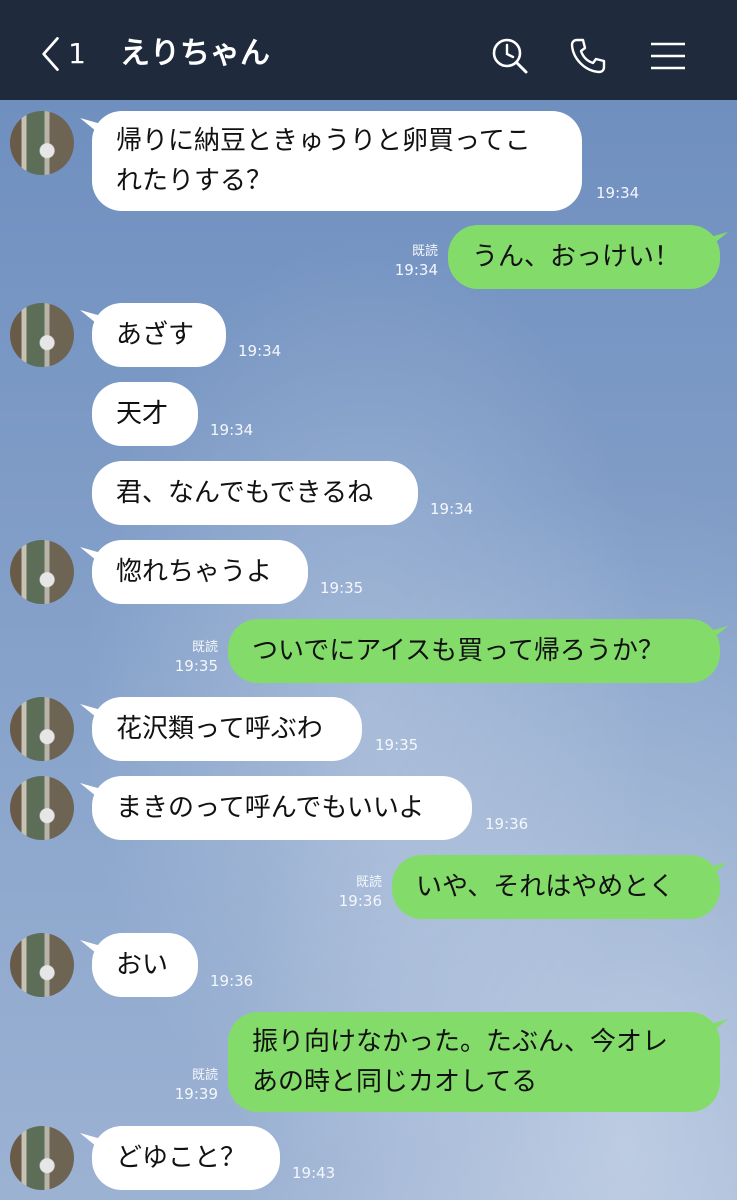 The height and width of the screenshot is (1200, 737). I want to click on message-meta: 既読 19:34, so click(413, 262).